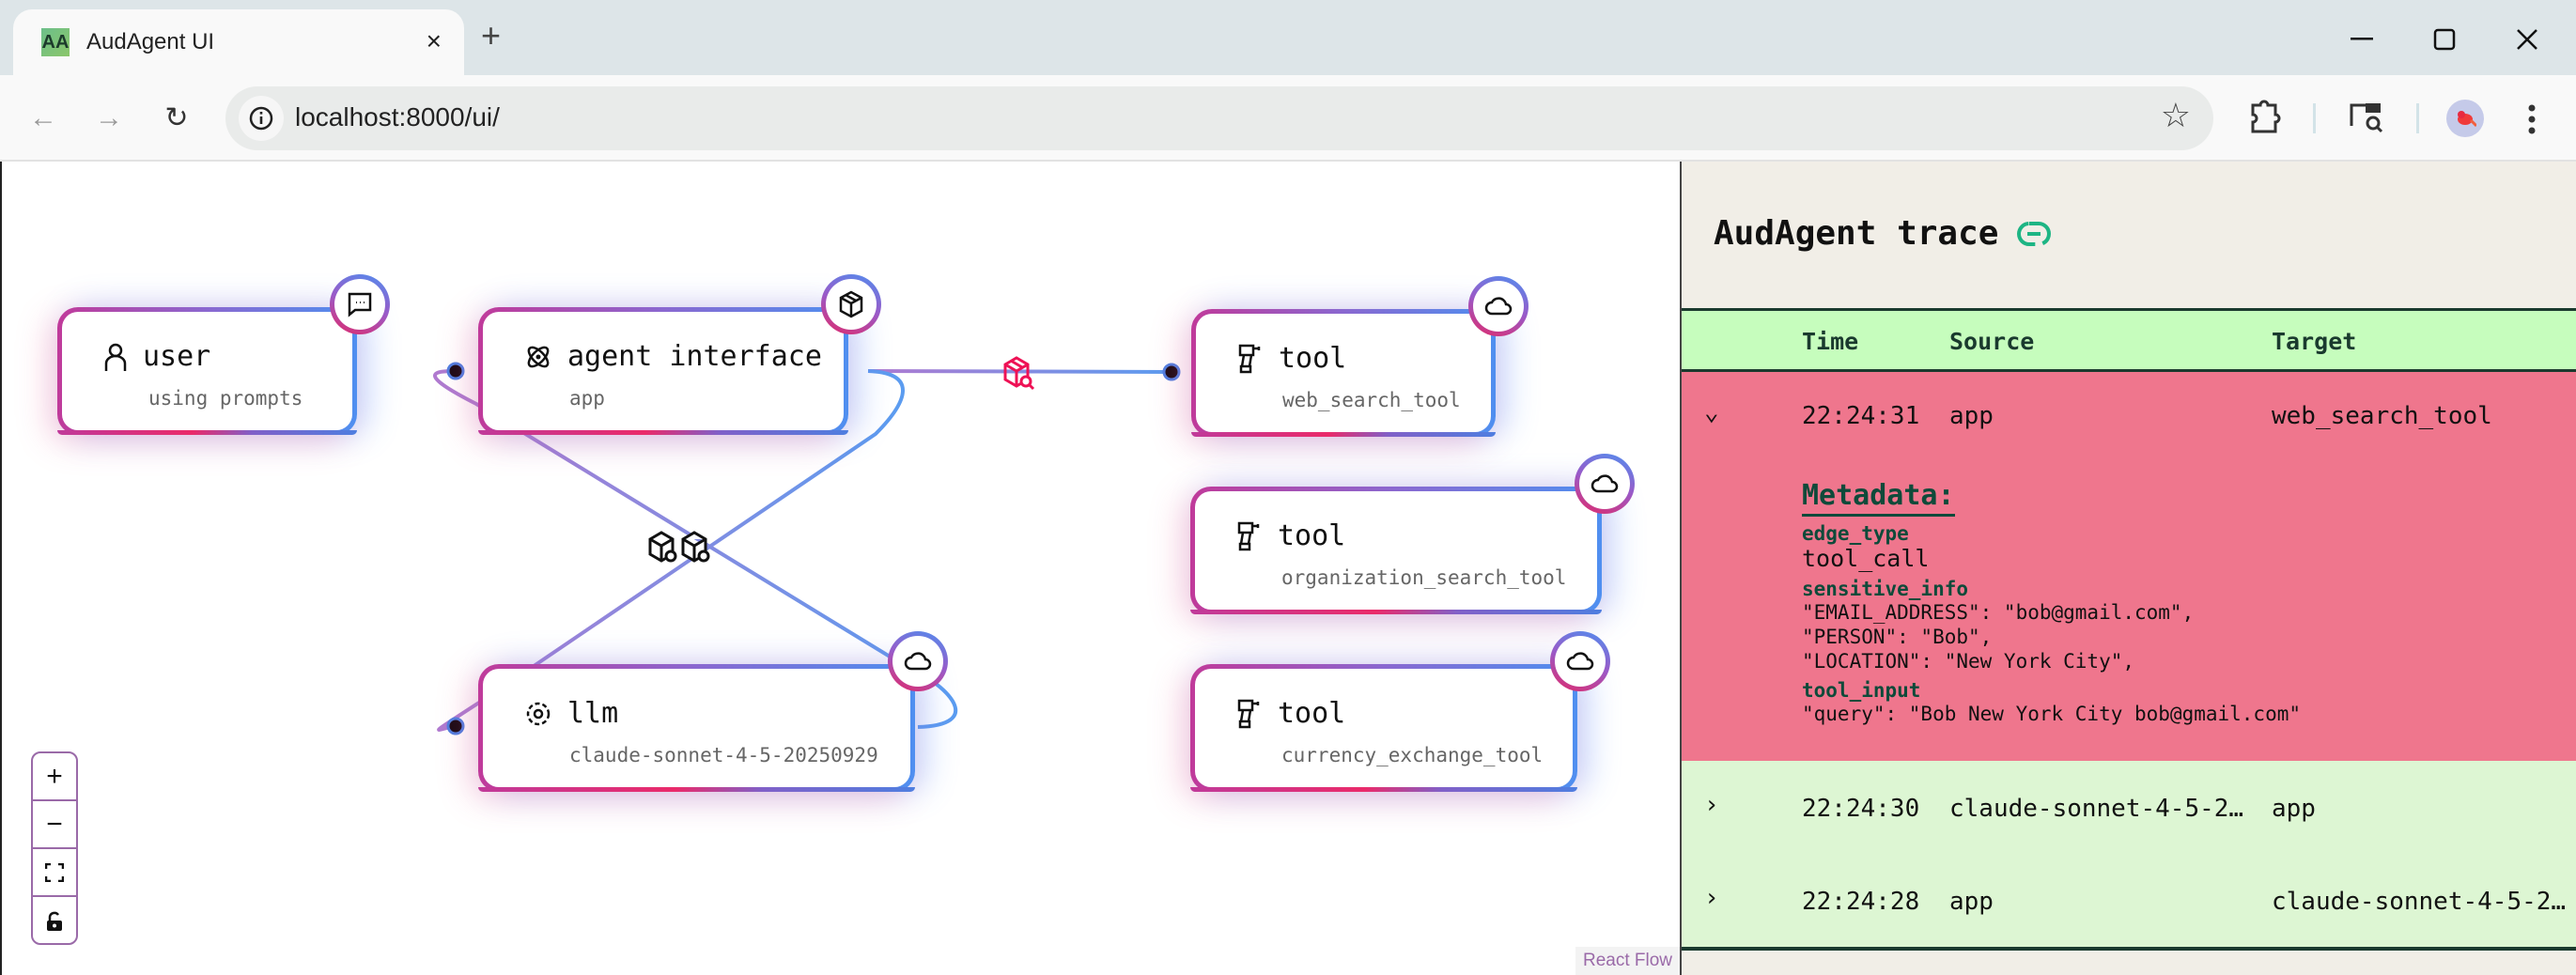 The height and width of the screenshot is (975, 2576). Describe the element at coordinates (2314, 341) in the screenshot. I see `column-header-target: Target` at that location.